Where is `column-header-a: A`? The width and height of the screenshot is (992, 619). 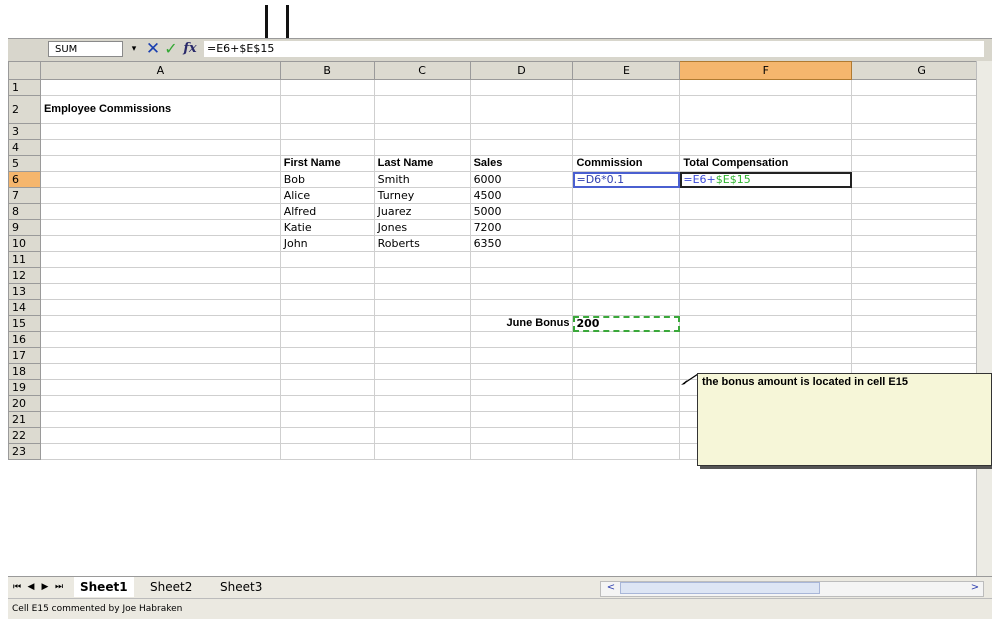
column-header-a: A is located at coordinates (160, 70).